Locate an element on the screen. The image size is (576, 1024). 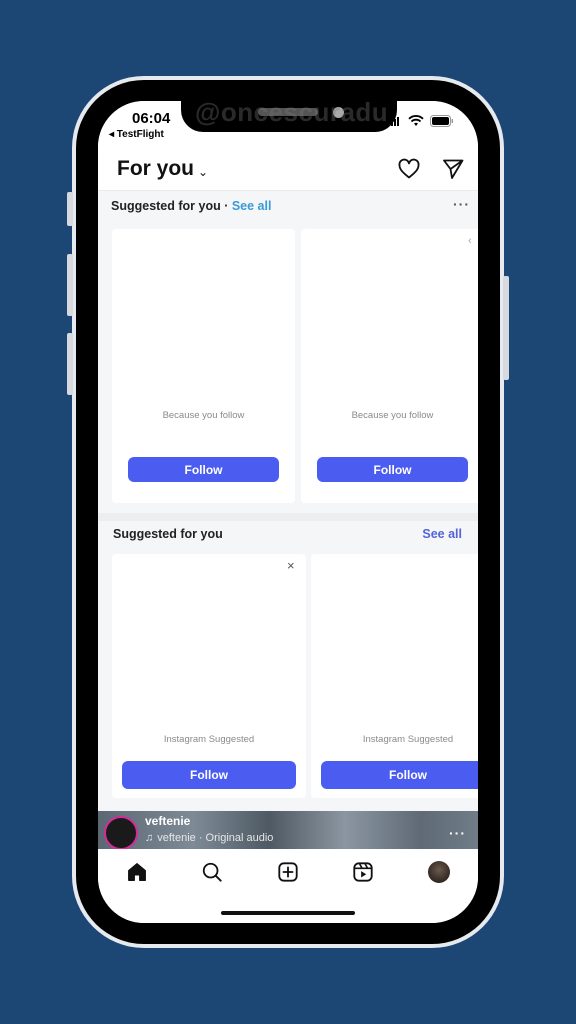
feed-header: For you ⌄ is located at coordinates (288, 170).